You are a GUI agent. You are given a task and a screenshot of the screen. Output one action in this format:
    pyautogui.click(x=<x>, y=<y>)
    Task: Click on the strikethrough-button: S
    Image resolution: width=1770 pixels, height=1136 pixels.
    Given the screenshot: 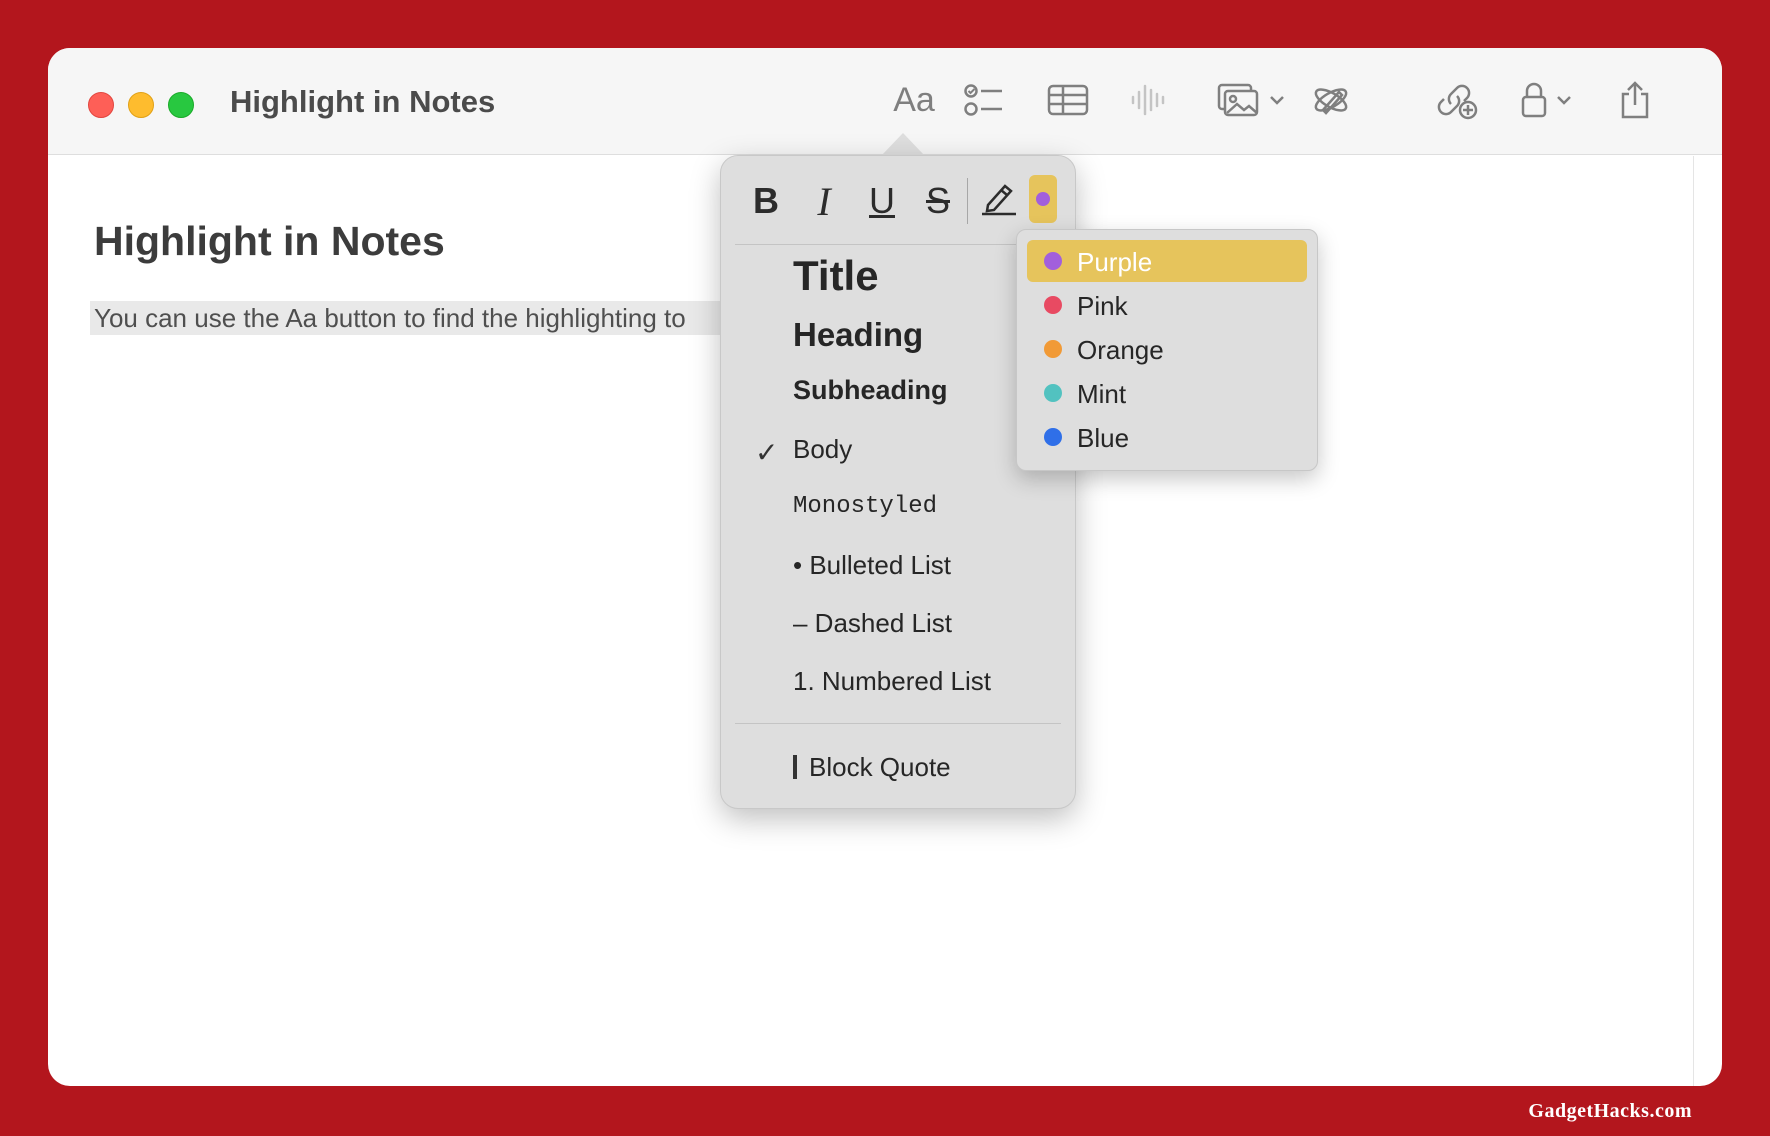 What is the action you would take?
    pyautogui.click(x=938, y=201)
    